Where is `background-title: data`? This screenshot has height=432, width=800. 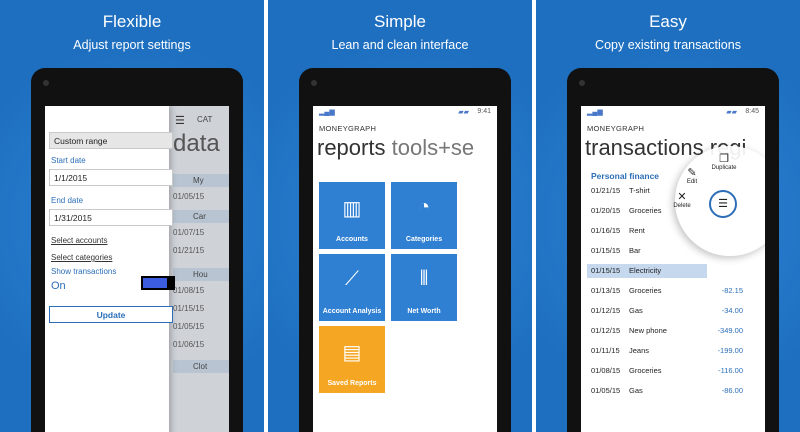
background-title: data is located at coordinates (196, 143).